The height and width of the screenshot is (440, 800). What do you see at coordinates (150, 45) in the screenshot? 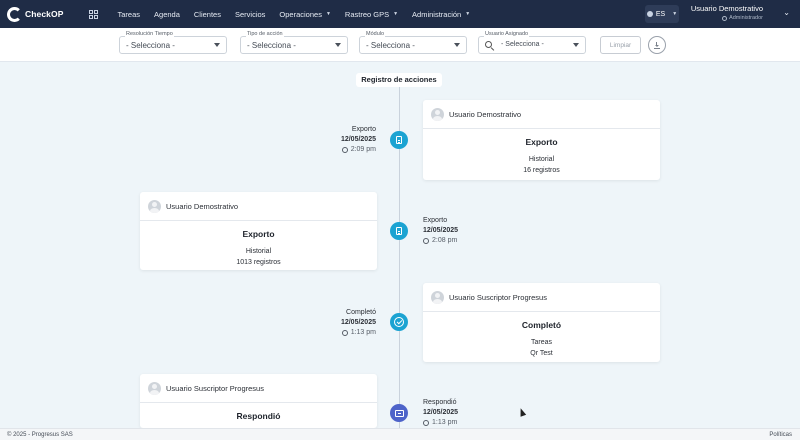
I see `resolution-value: - Selecciona -` at bounding box center [150, 45].